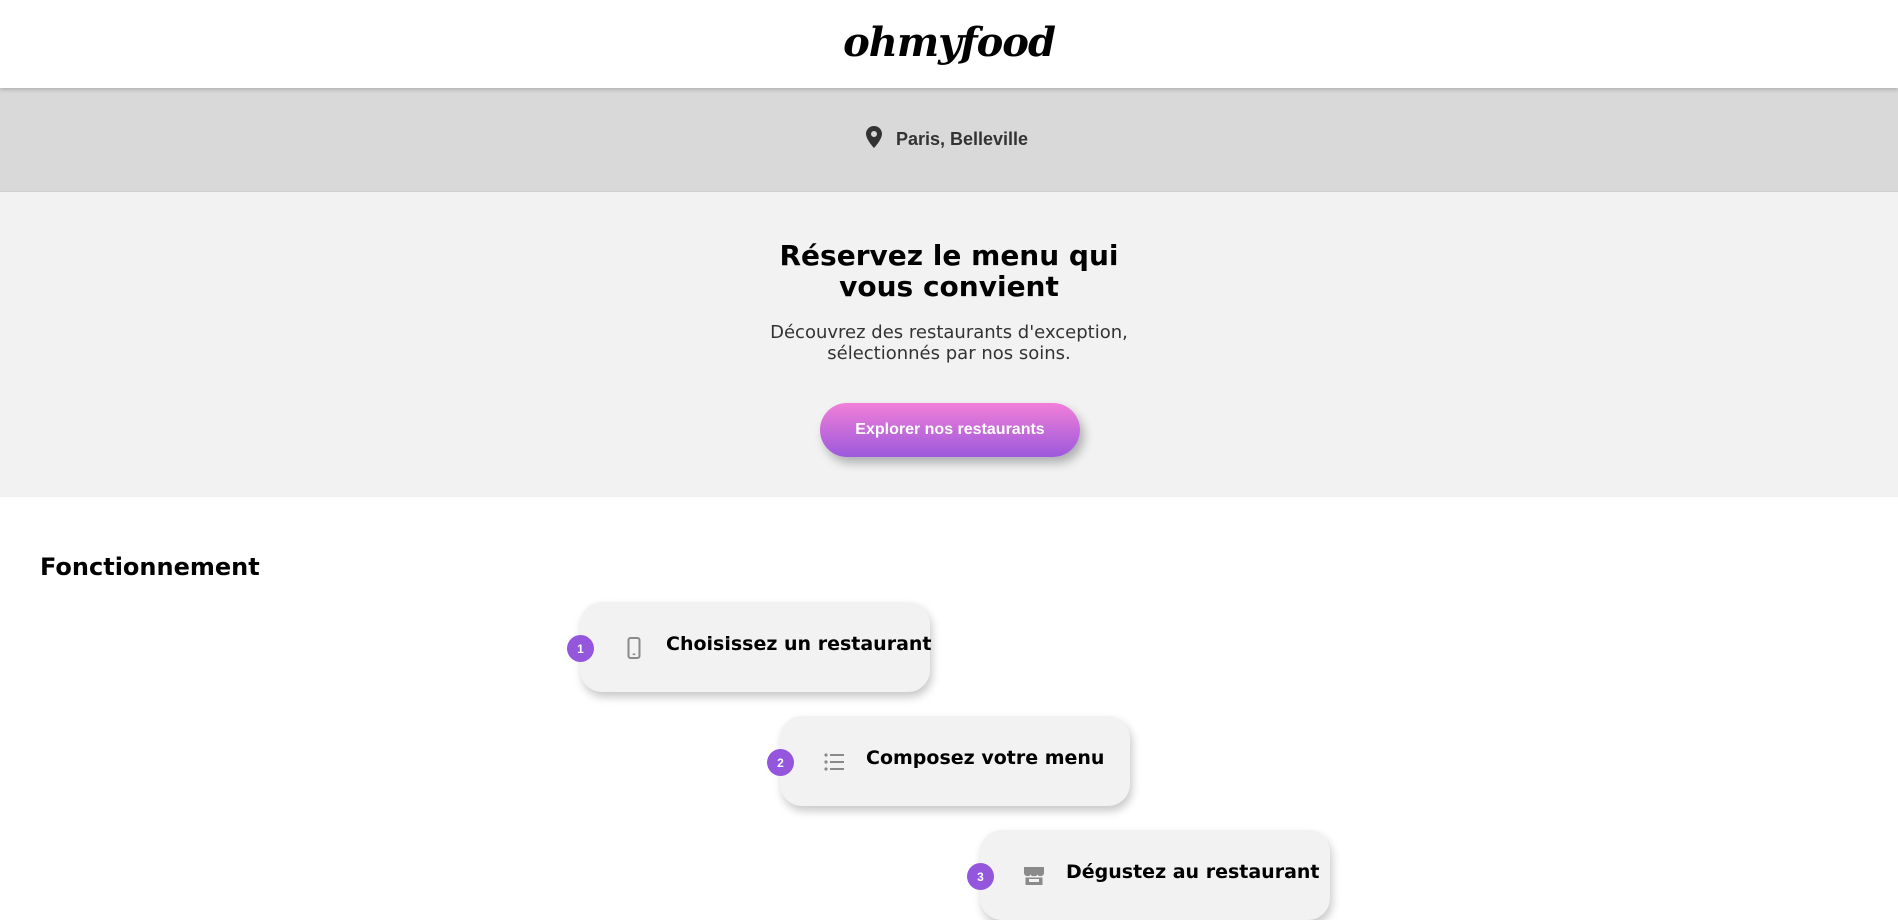 The image size is (1898, 920). I want to click on explore-restaurants-button: Explorer nos restaurants, so click(950, 430).